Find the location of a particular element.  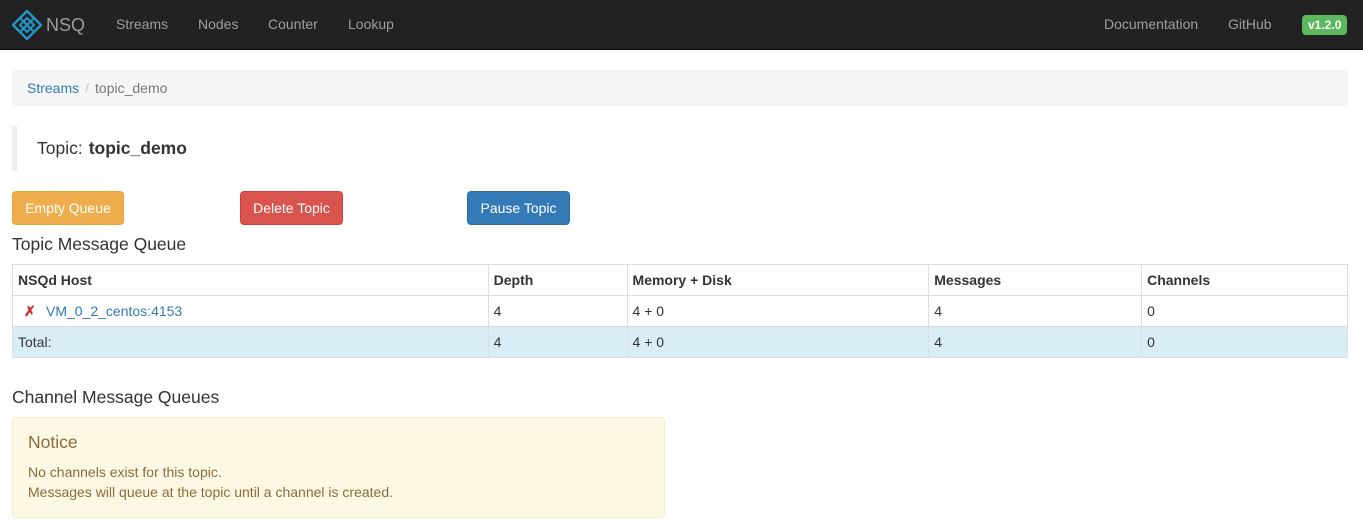

notice-text: No channels exist for this topic. is located at coordinates (125, 472).